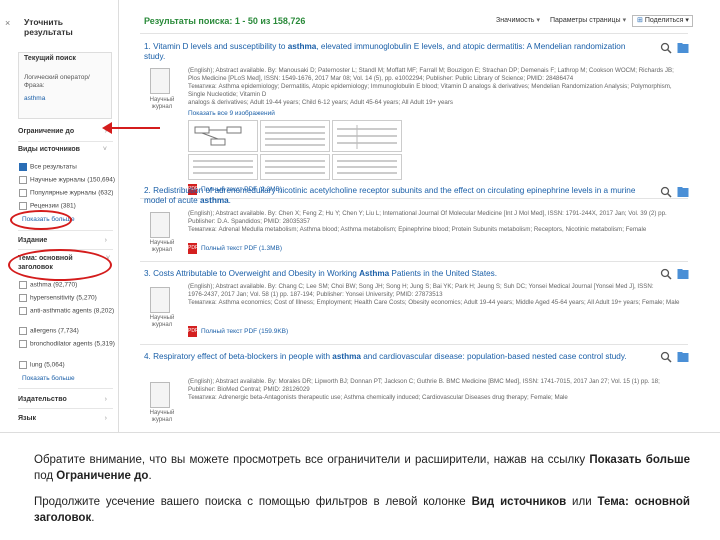  Describe the element at coordinates (193, 331) in the screenshot. I see `pdf-icon: PDF` at that location.